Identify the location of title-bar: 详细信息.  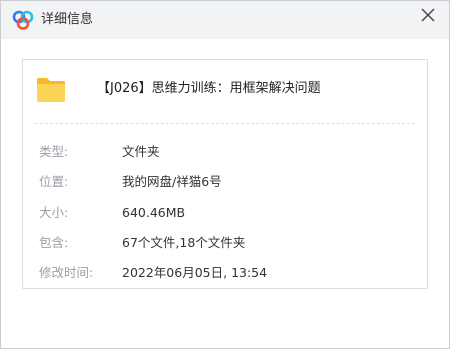
(225, 20).